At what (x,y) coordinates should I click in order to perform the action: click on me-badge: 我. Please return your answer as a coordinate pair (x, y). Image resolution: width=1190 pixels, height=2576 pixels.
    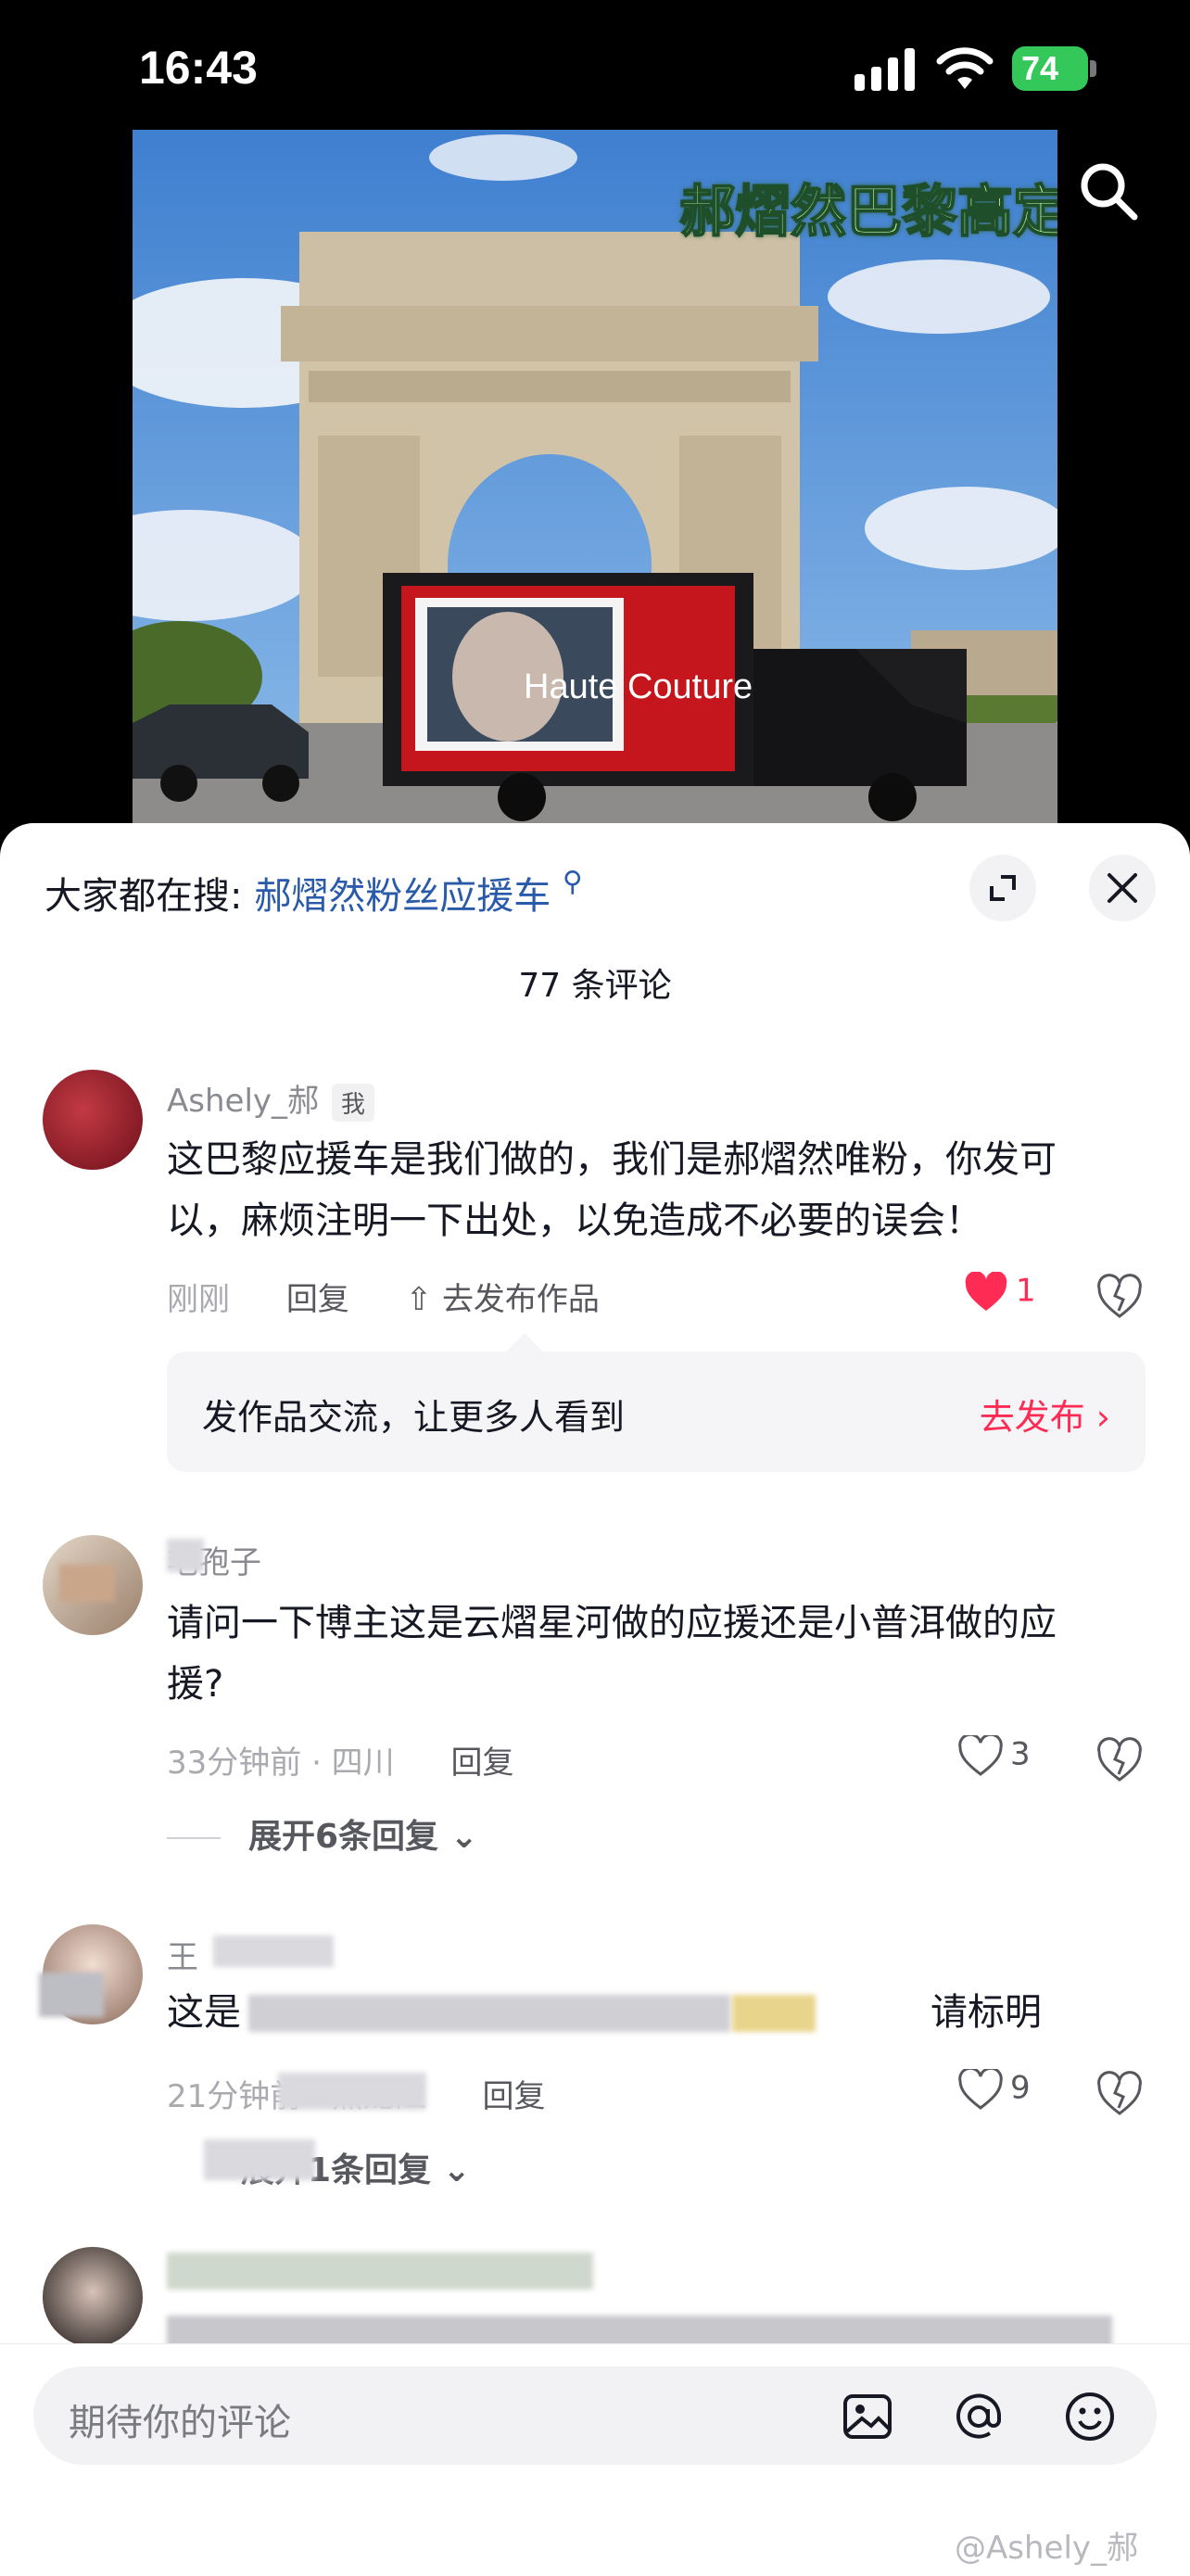
    Looking at the image, I should click on (353, 1103).